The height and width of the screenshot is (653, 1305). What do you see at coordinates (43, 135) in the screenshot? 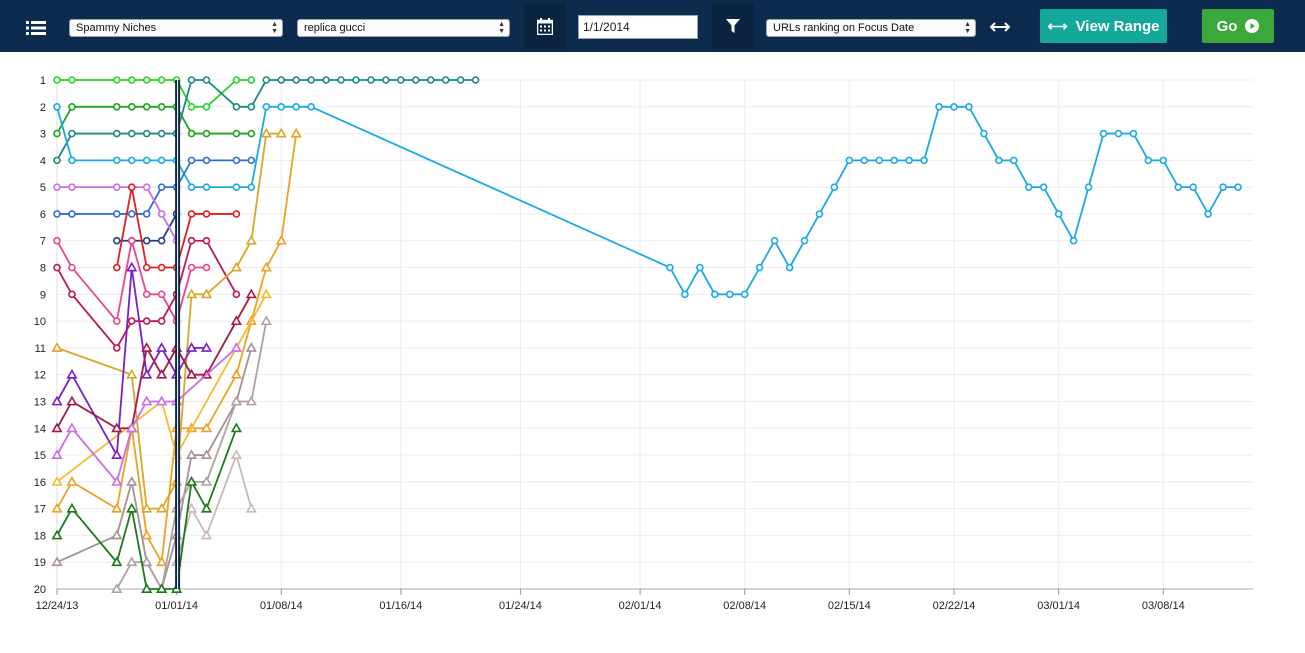
I see `y-tick-label: 3` at bounding box center [43, 135].